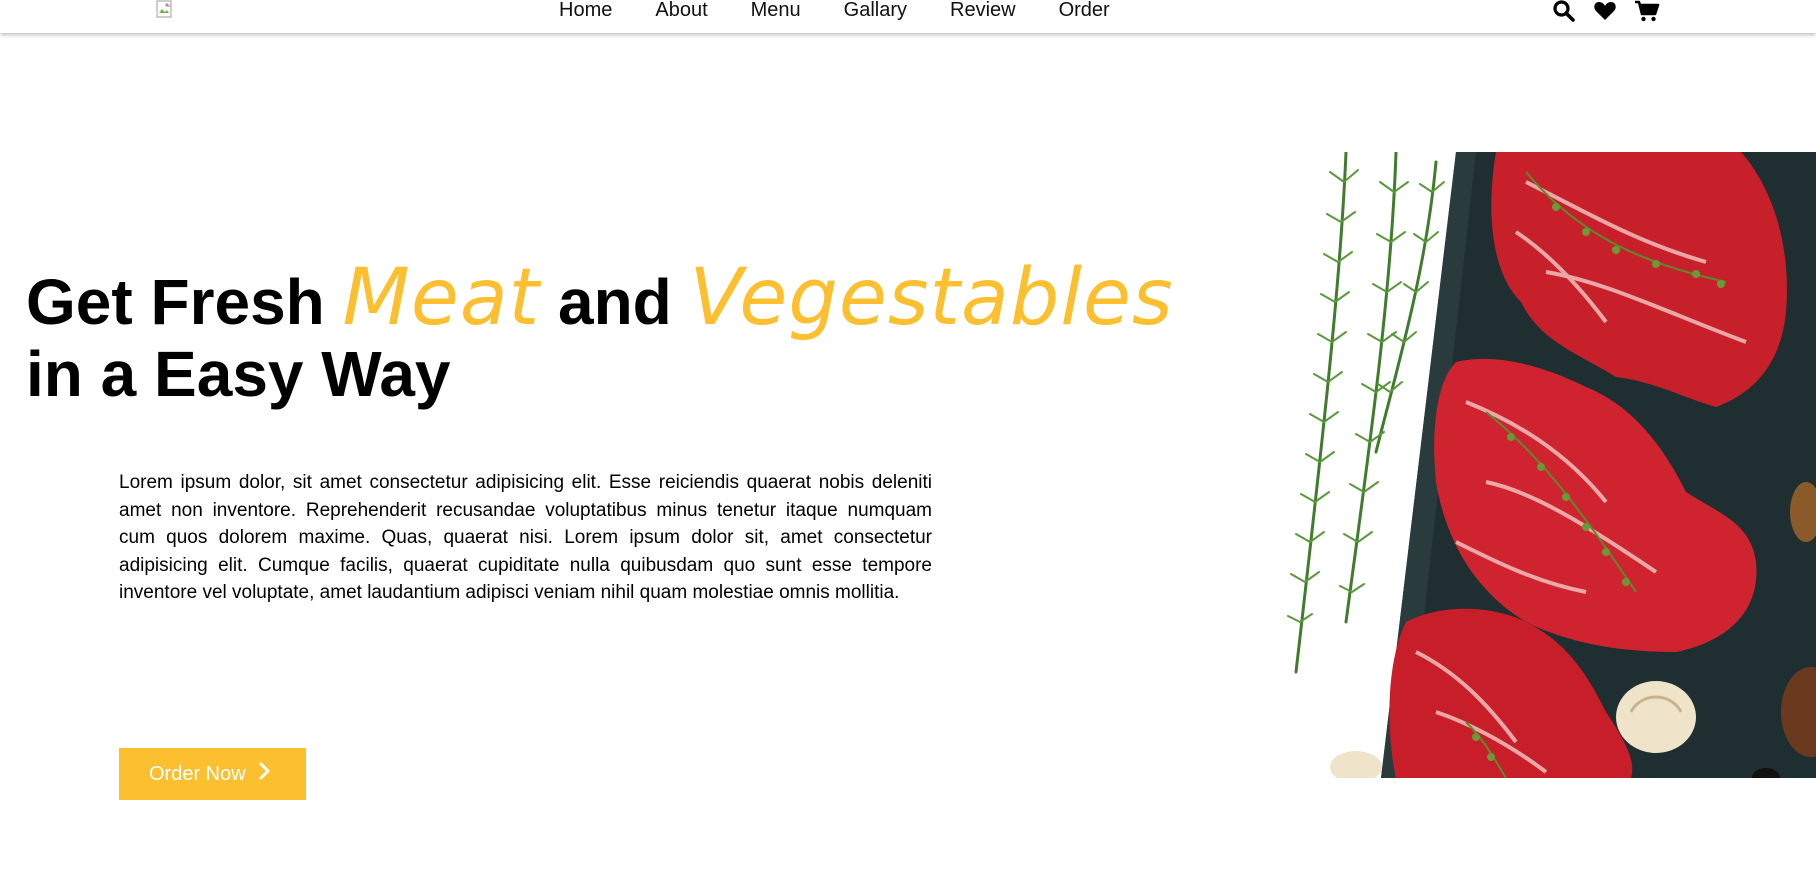 This screenshot has width=1816, height=869. I want to click on nav-link-about: About, so click(681, 11).